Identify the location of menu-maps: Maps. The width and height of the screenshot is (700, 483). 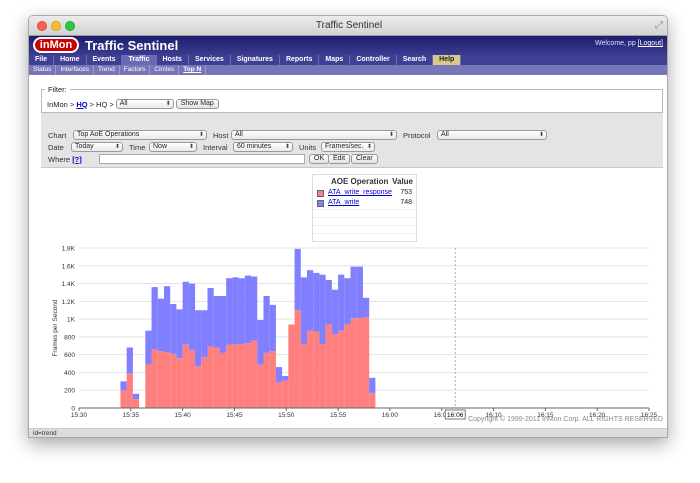
(335, 60).